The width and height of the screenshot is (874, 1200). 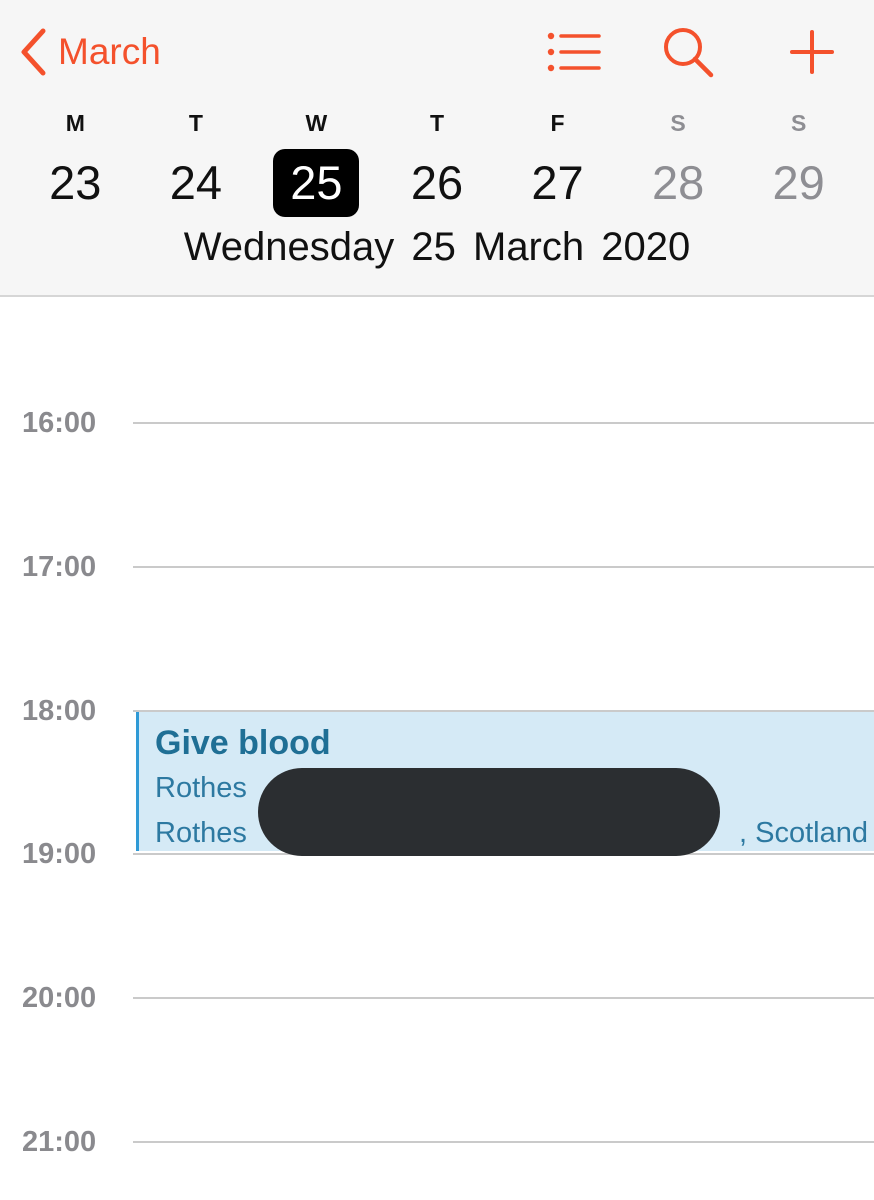 I want to click on hour-label: 16:00, so click(x=59, y=423).